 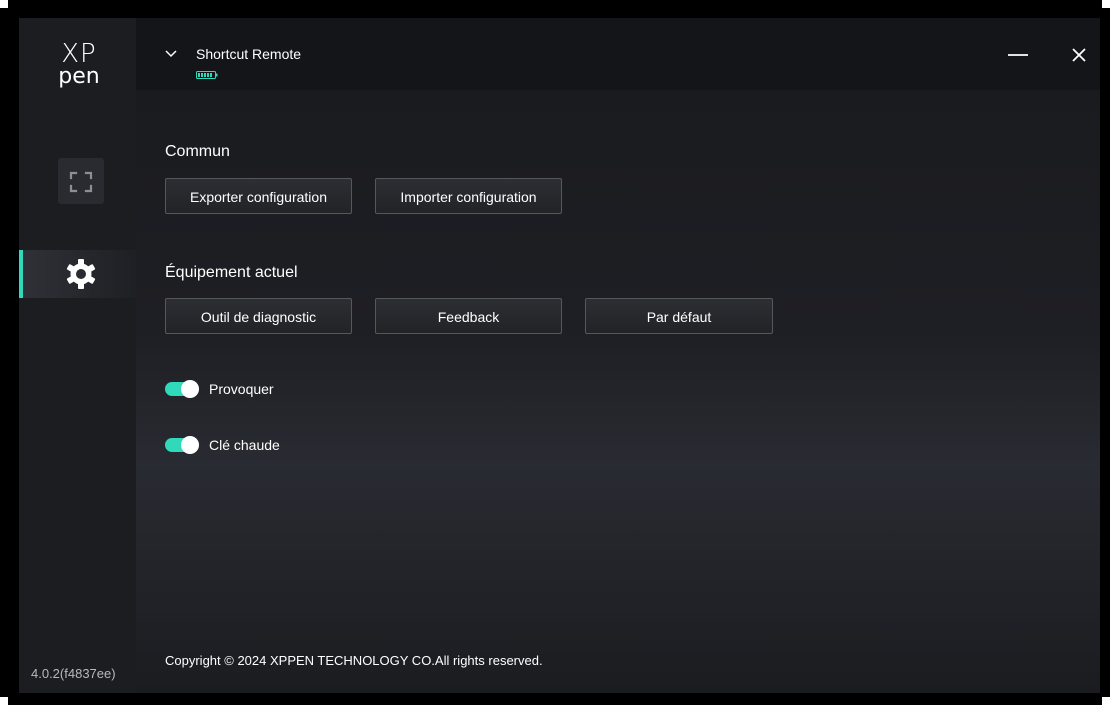 What do you see at coordinates (207, 75) in the screenshot?
I see `battery-icon` at bounding box center [207, 75].